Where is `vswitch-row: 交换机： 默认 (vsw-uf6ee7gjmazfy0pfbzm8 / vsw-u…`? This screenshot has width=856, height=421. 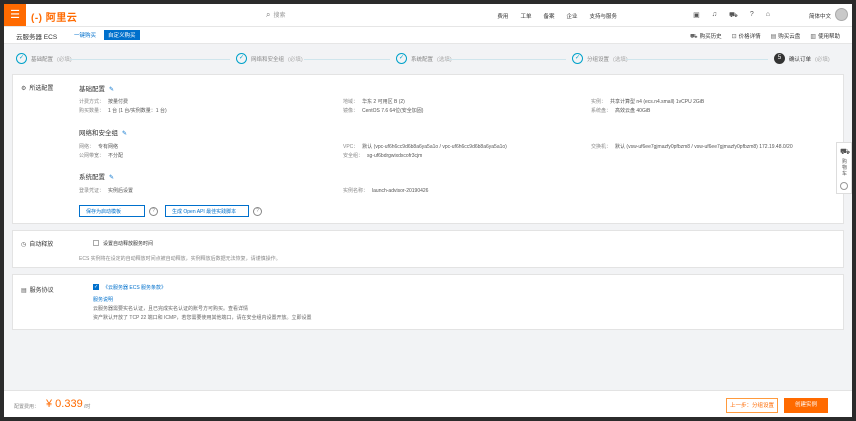 vswitch-row: 交换机： 默认 (vsw-uf6ee7gjmazfy0pfbzm8 / vsw-u… is located at coordinates (692, 146).